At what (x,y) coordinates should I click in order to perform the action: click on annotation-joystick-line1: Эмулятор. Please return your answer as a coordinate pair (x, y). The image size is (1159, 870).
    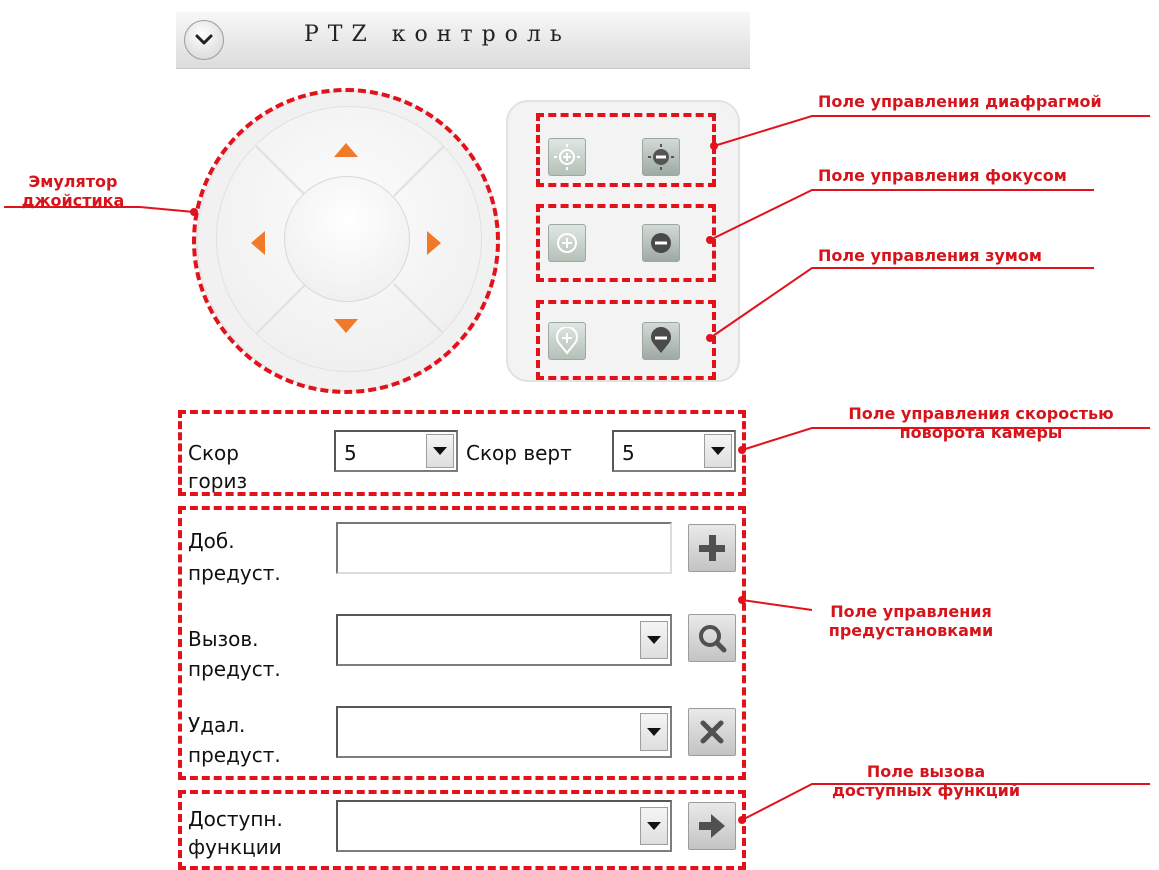
    Looking at the image, I should click on (73, 181).